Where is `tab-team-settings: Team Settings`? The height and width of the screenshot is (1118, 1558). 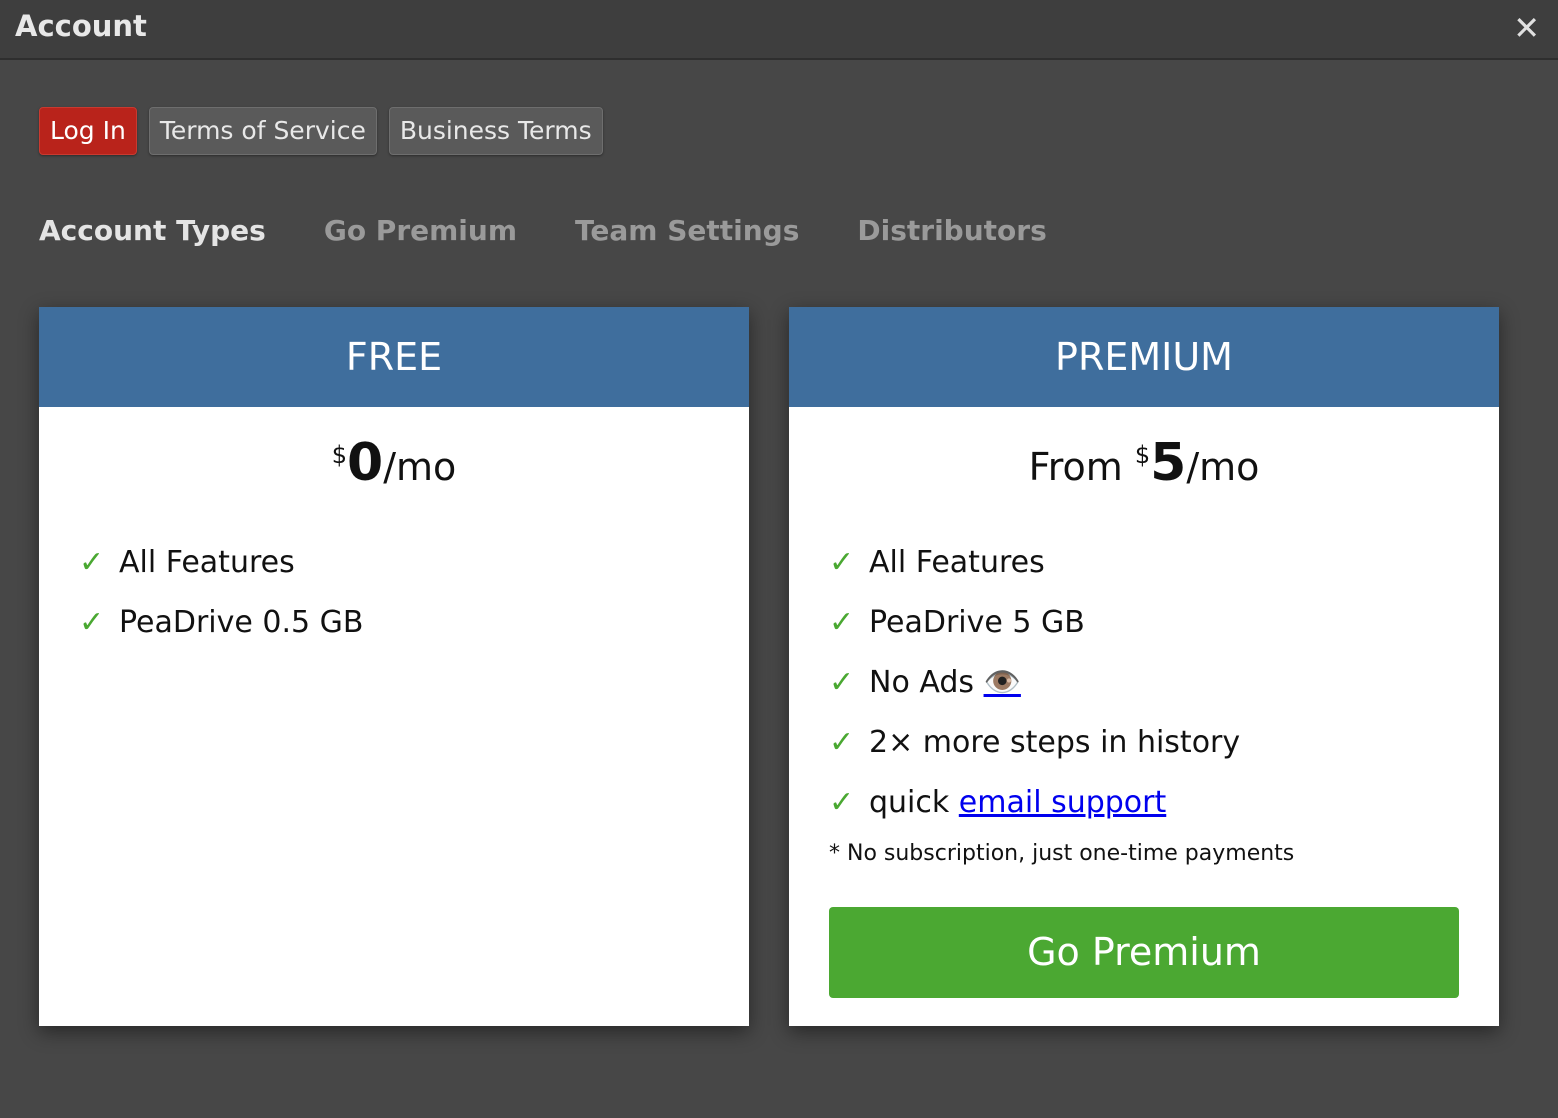 tab-team-settings: Team Settings is located at coordinates (687, 230).